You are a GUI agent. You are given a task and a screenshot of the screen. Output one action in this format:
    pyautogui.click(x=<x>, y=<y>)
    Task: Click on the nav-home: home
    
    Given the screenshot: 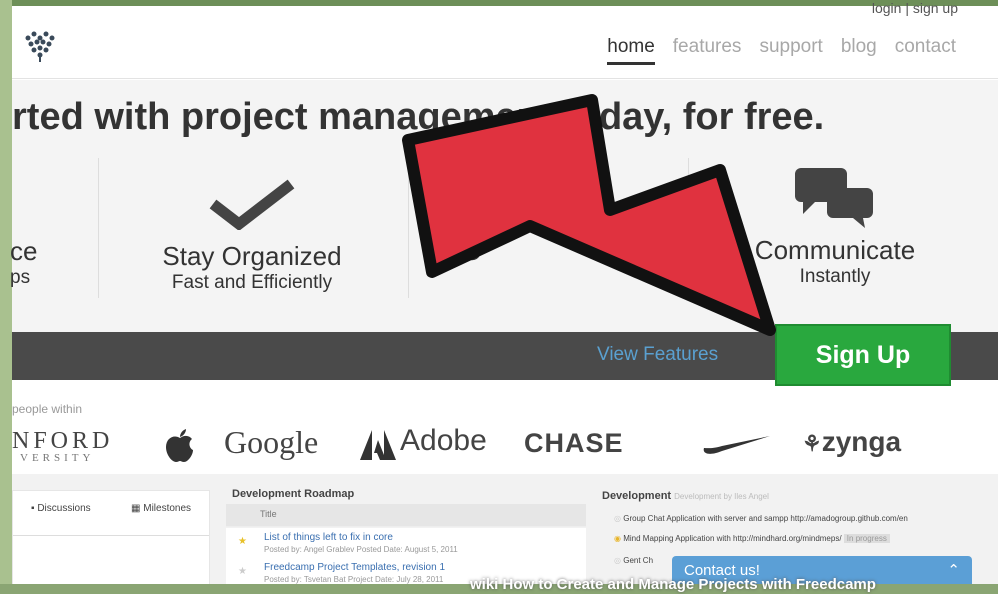 What is the action you would take?
    pyautogui.click(x=631, y=50)
    